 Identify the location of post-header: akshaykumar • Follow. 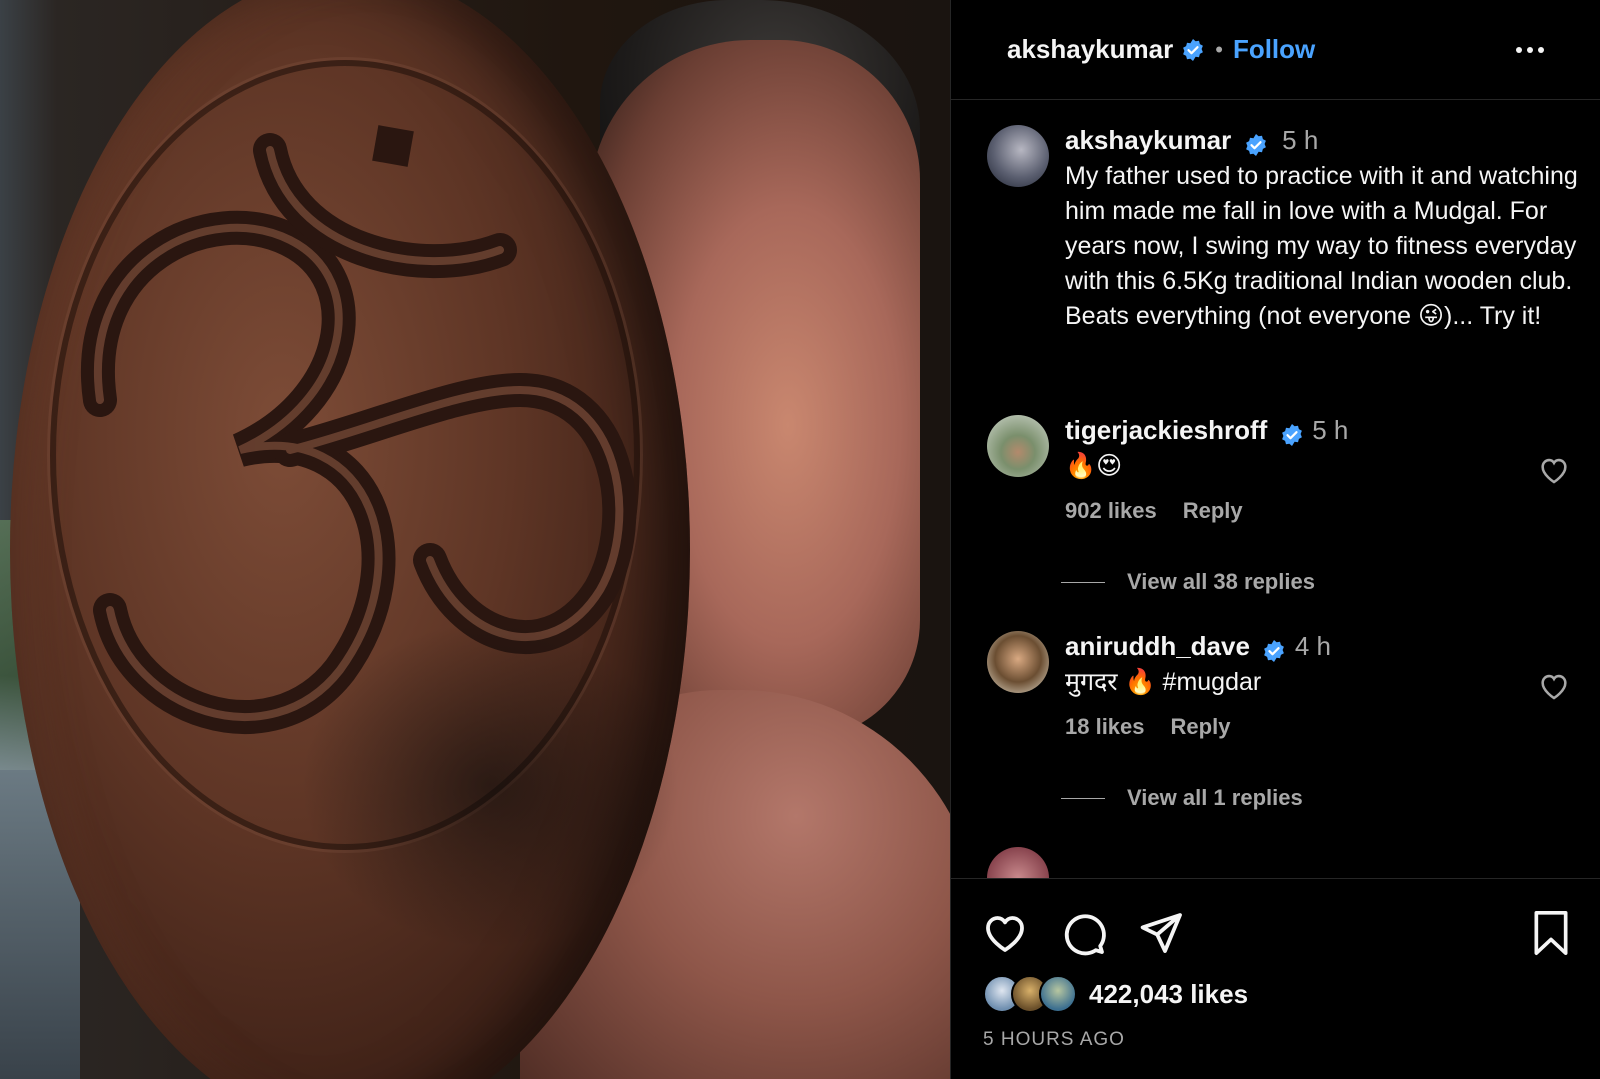
(1275, 50).